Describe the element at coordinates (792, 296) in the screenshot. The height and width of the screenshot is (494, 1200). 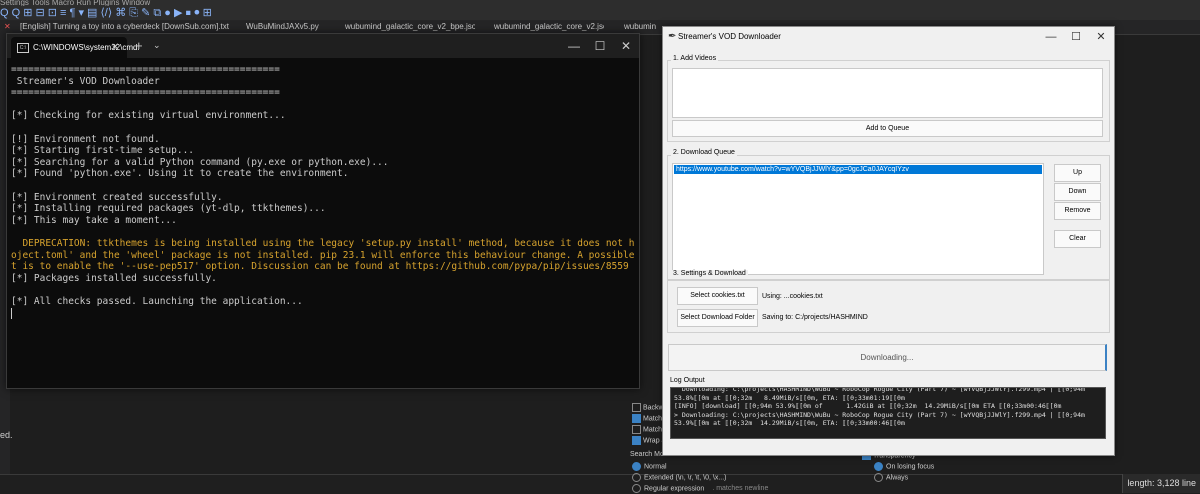
I see `cookies-status: Using: ...cookies.txt` at that location.